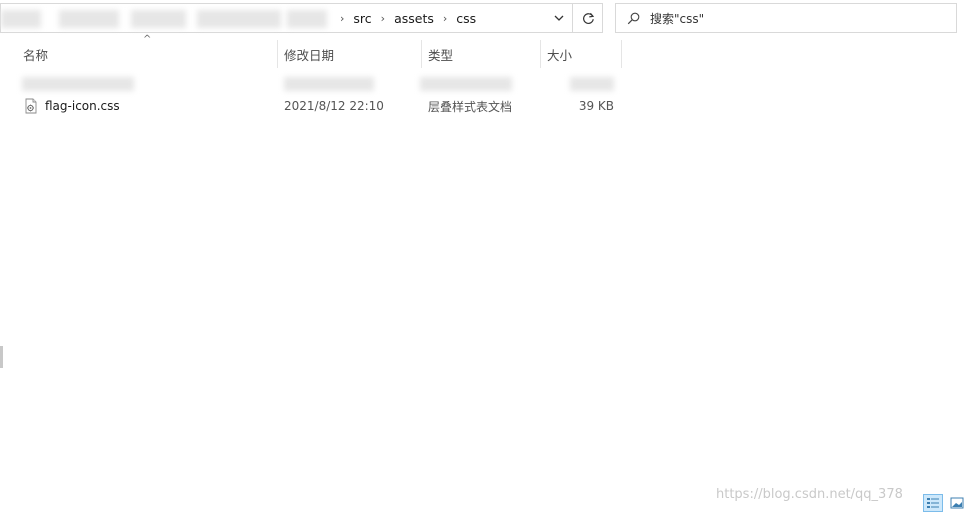  What do you see at coordinates (633, 18) in the screenshot?
I see `search-icon` at bounding box center [633, 18].